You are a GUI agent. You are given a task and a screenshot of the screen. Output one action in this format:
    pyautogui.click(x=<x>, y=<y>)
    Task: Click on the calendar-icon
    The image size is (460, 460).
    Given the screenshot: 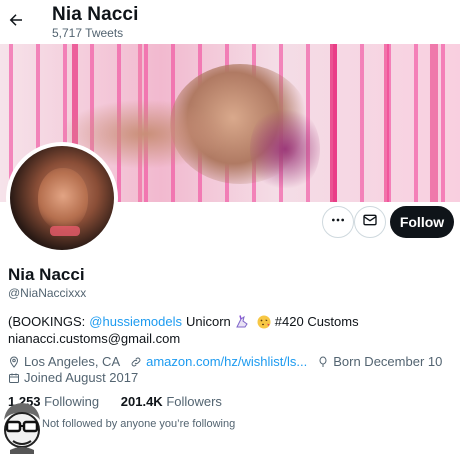 What is the action you would take?
    pyautogui.click(x=14, y=378)
    